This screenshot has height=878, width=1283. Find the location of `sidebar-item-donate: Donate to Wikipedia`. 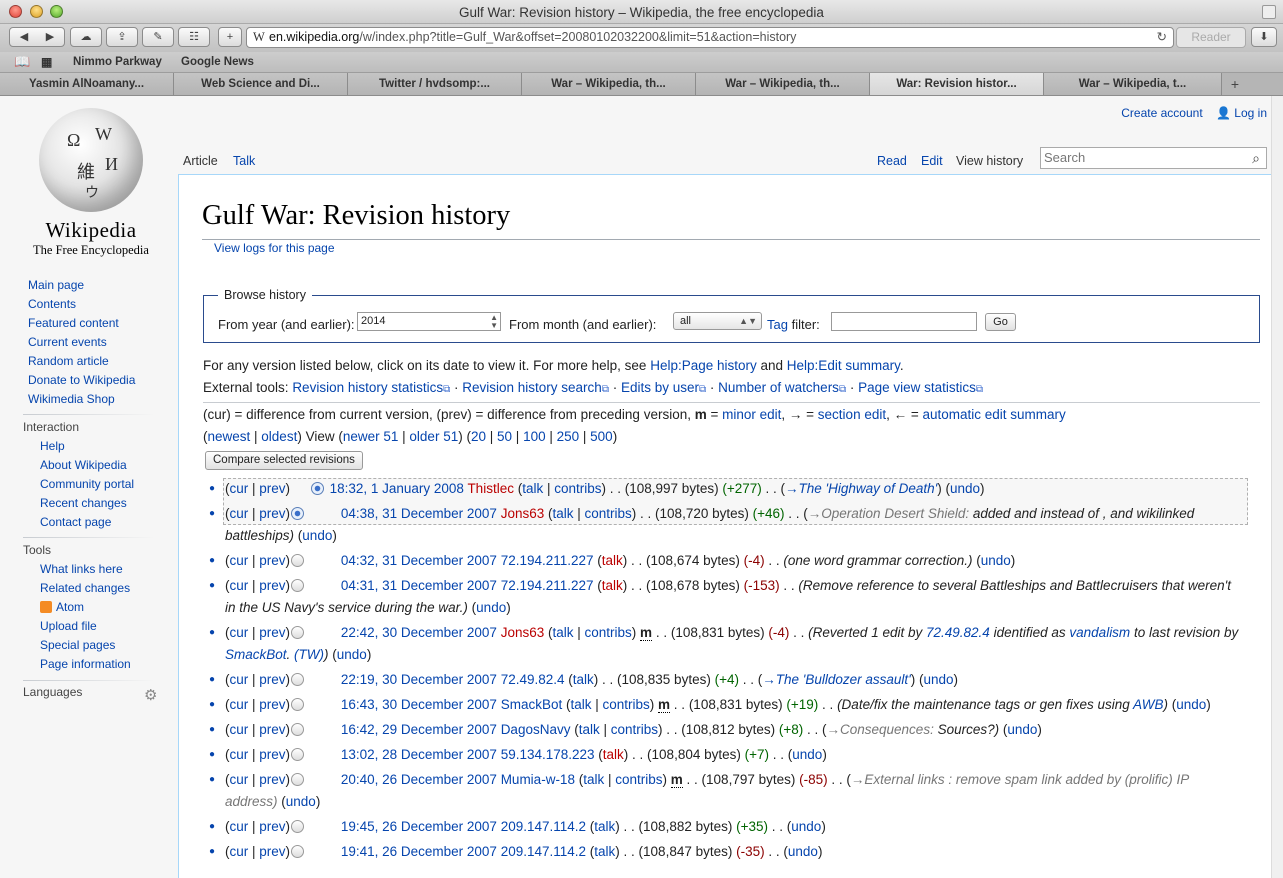

sidebar-item-donate: Donate to Wikipedia is located at coordinates (89, 380).